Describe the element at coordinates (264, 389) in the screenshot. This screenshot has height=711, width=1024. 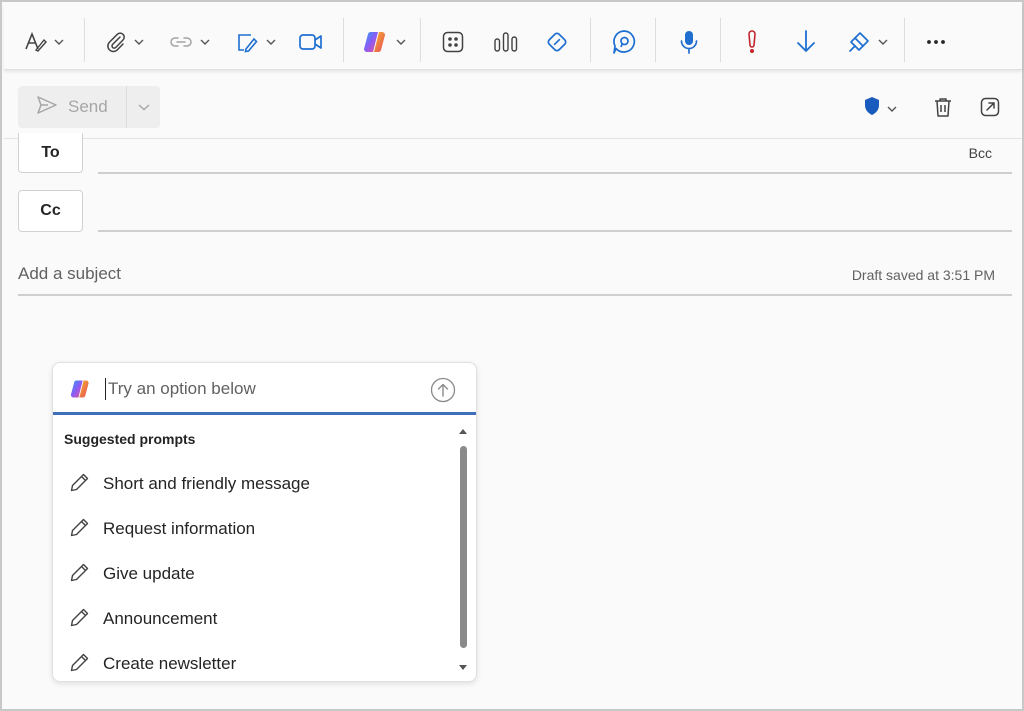
I see `copilot-input-row: Try an option below` at that location.